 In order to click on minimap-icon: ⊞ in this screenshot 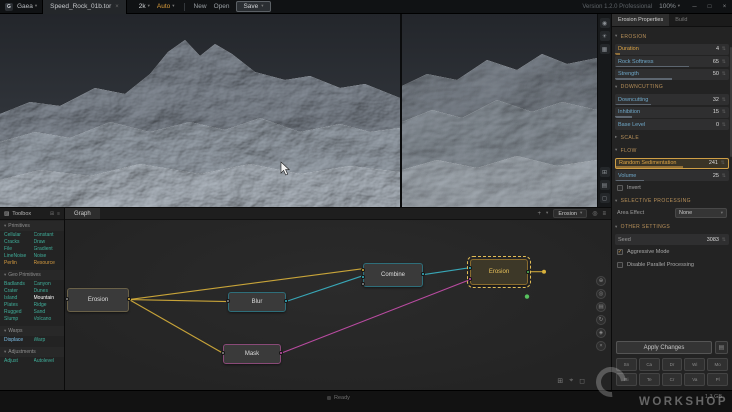, I will do `click(560, 381)`.